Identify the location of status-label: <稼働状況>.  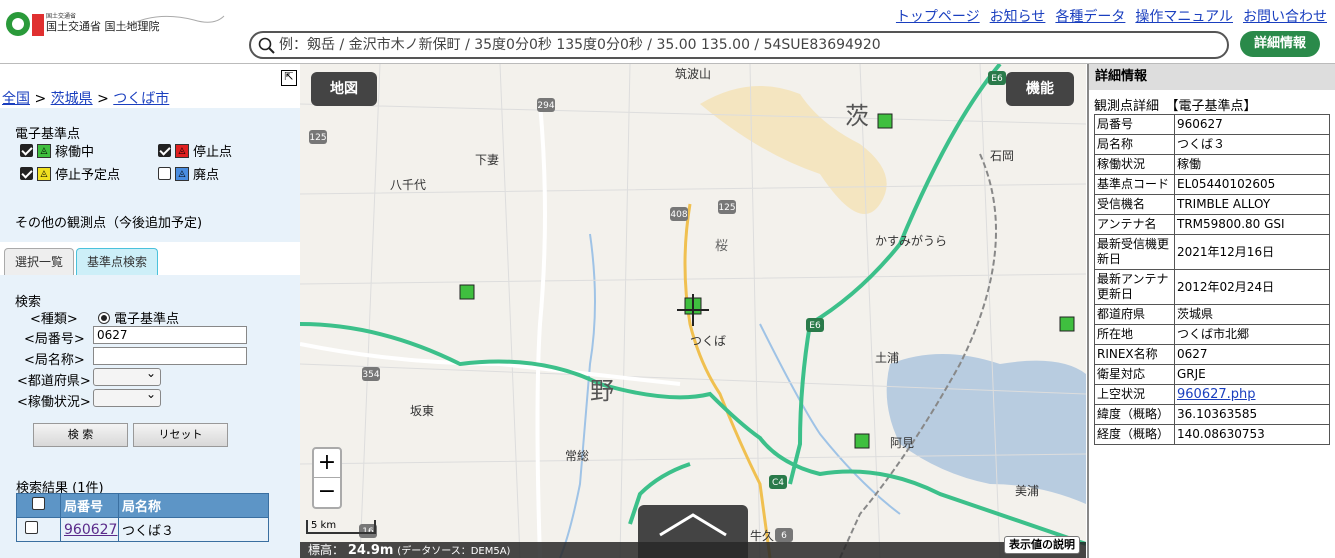
(54, 402).